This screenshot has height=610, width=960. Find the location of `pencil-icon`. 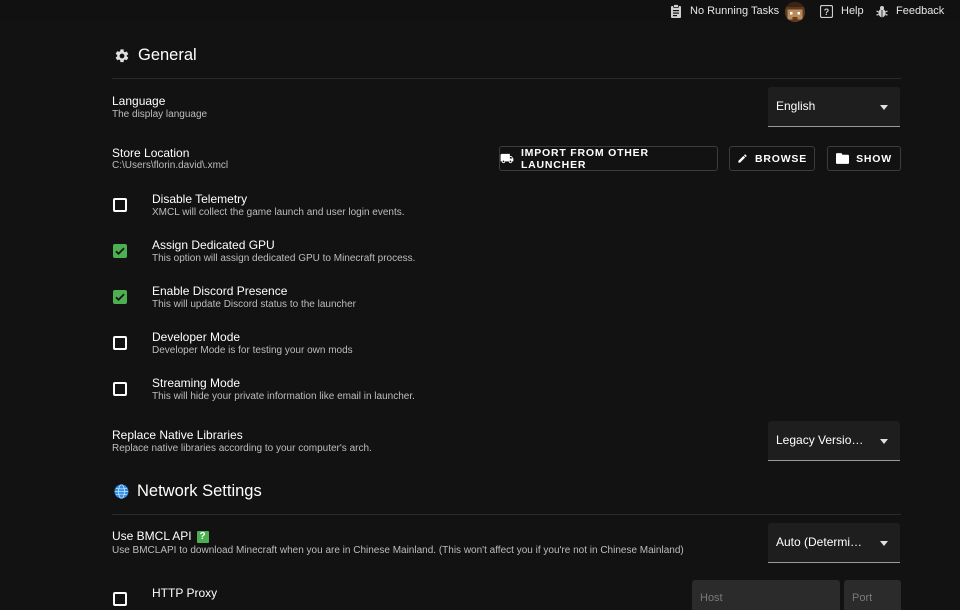

pencil-icon is located at coordinates (742, 158).